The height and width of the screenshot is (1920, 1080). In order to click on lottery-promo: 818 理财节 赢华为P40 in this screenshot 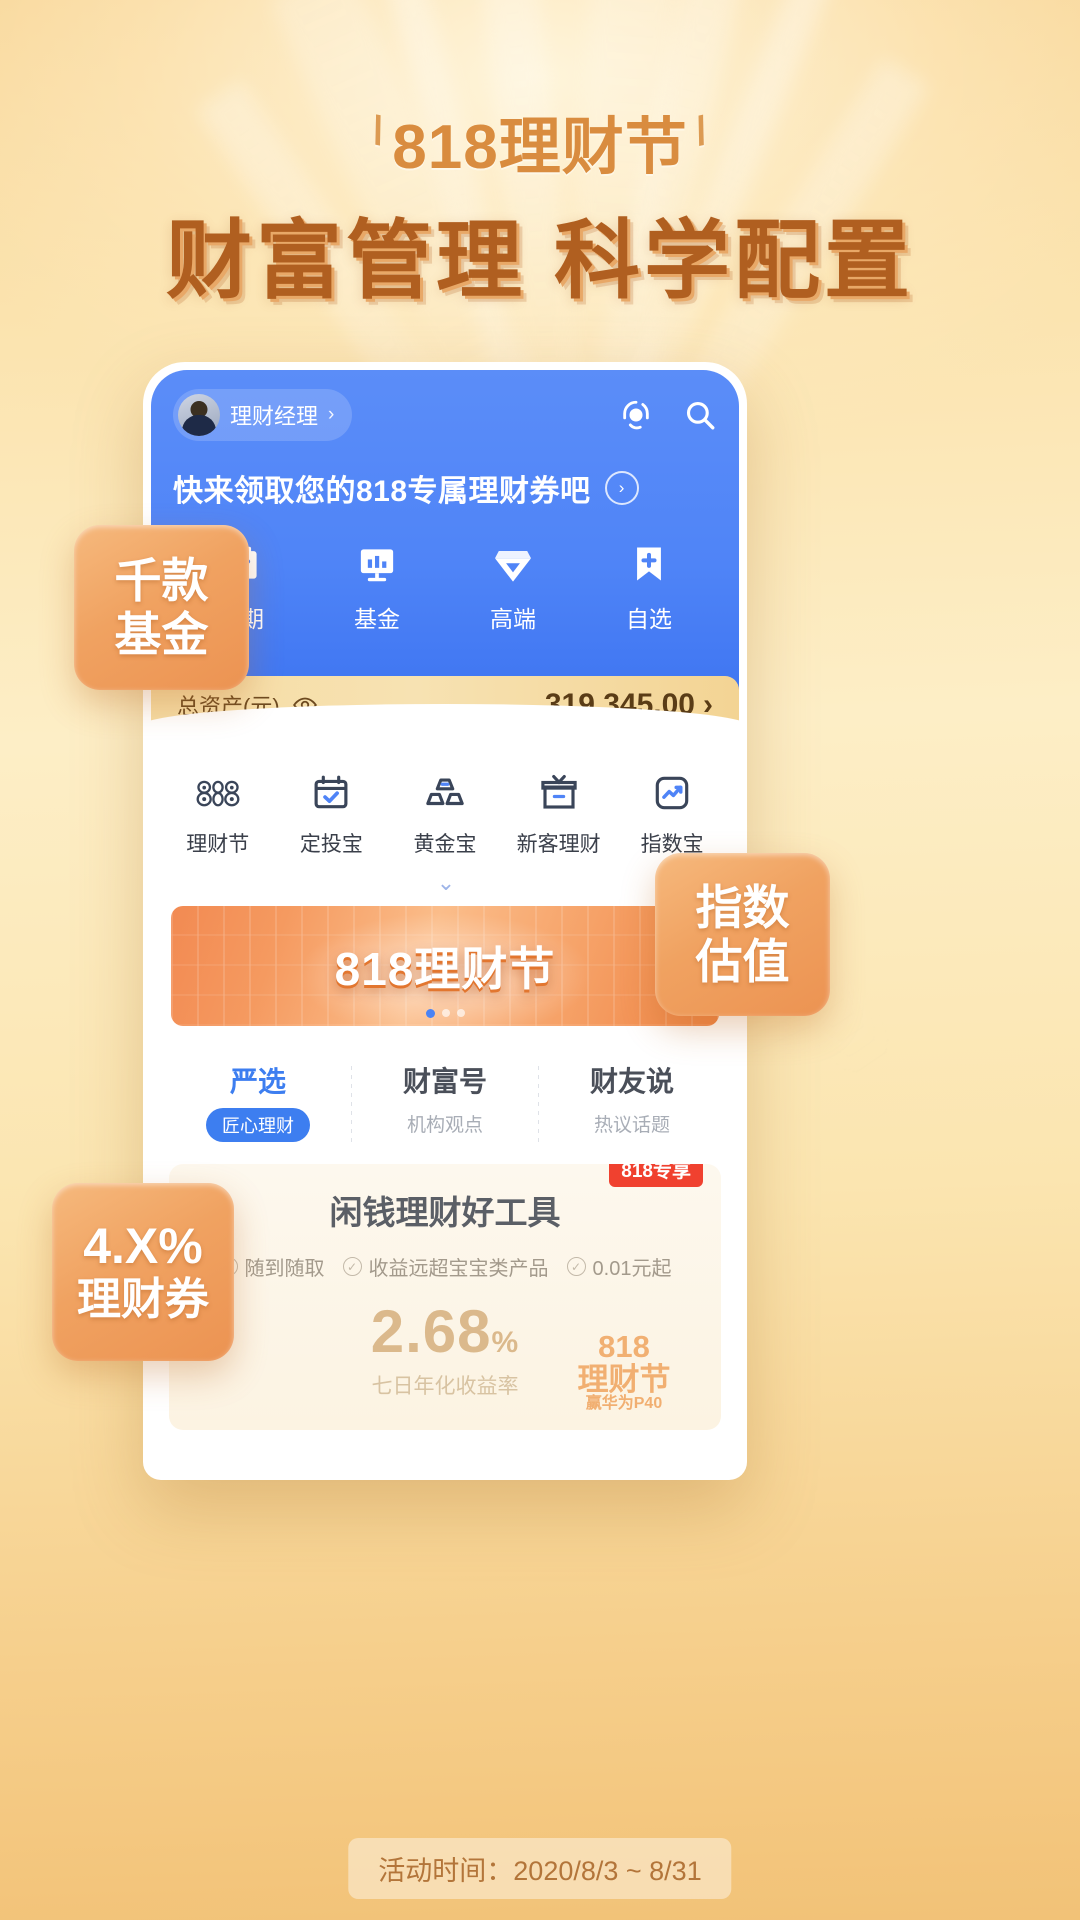, I will do `click(624, 1372)`.